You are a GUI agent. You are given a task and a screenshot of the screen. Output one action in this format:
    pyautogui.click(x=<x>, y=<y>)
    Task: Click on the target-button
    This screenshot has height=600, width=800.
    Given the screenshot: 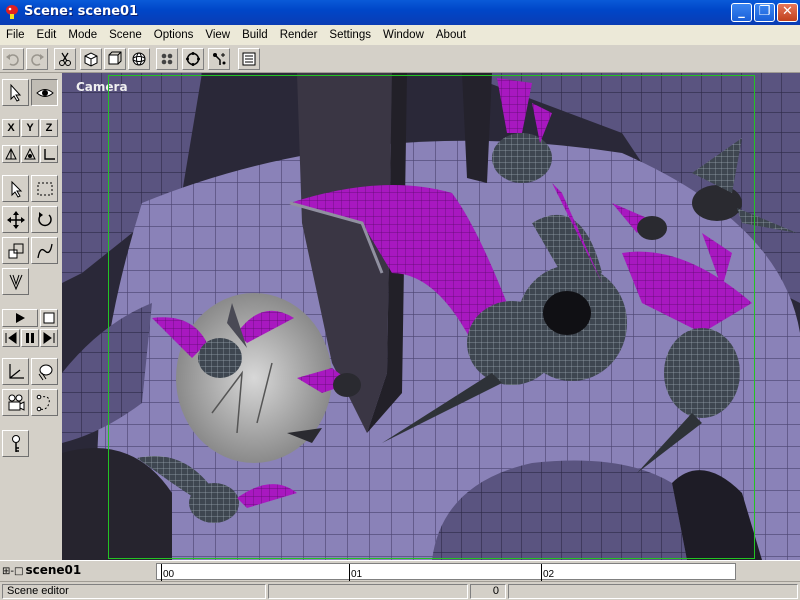 What is the action you would take?
    pyautogui.click(x=193, y=59)
    